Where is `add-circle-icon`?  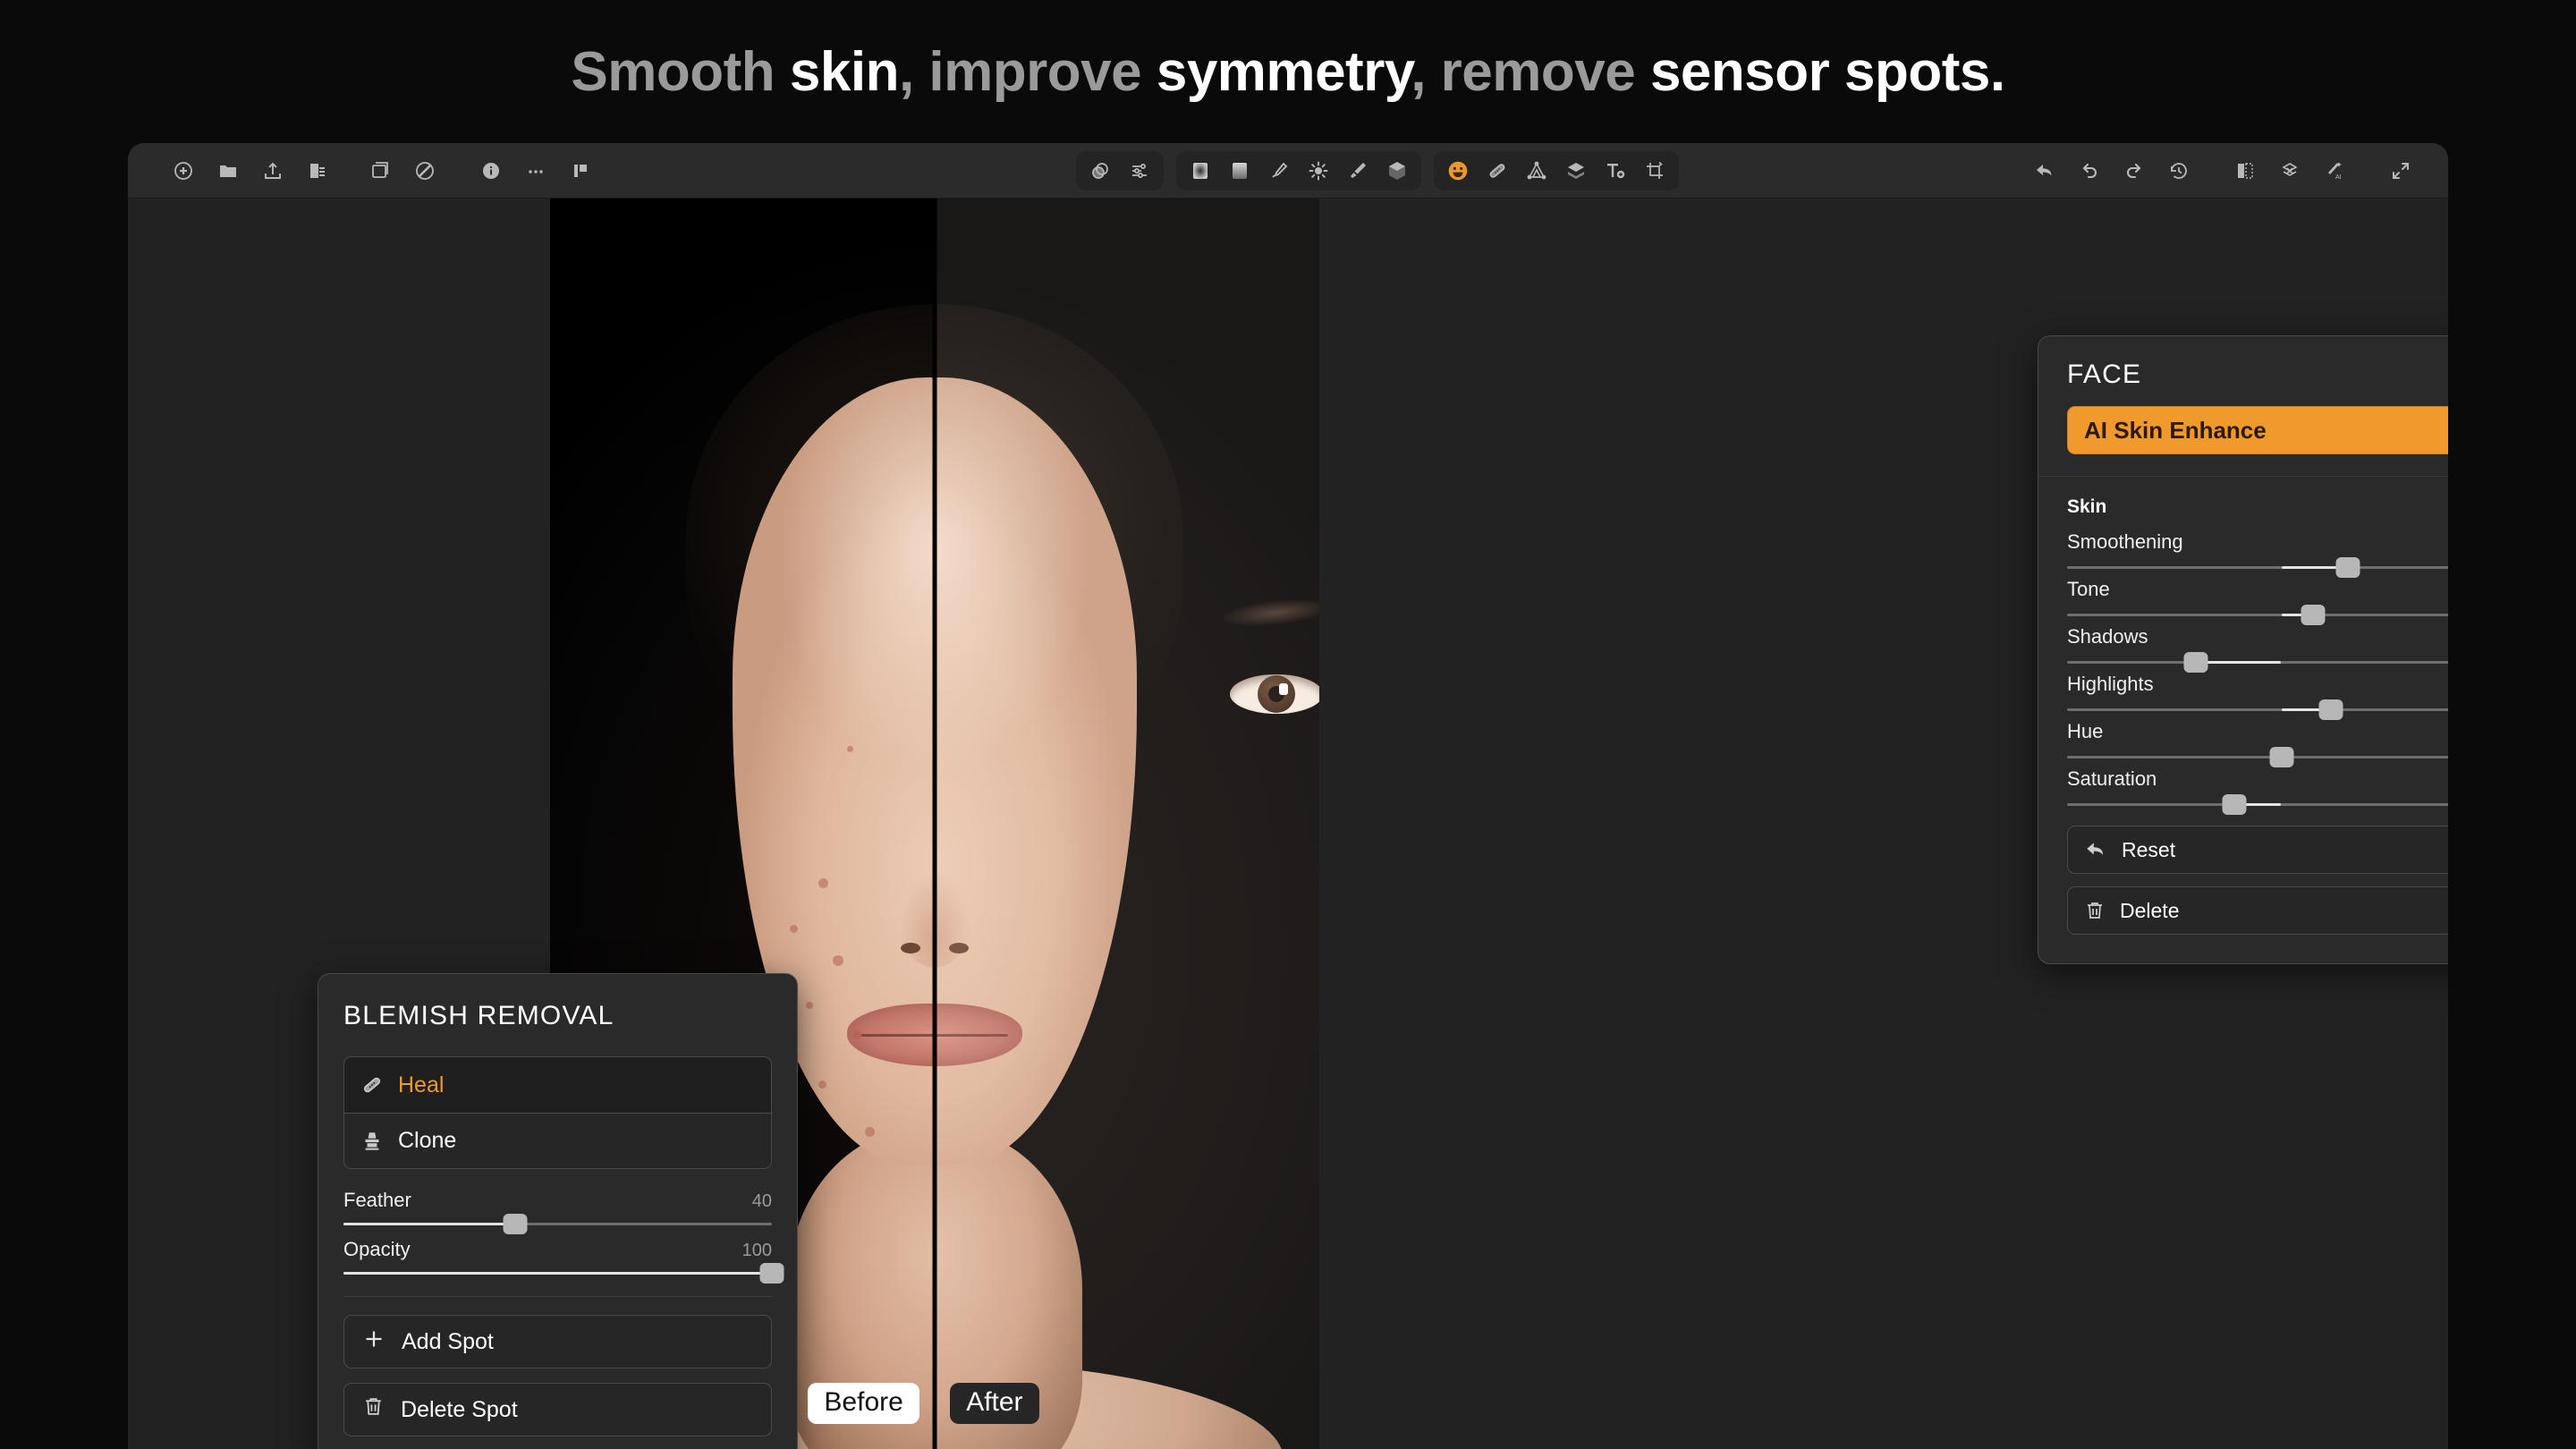 add-circle-icon is located at coordinates (183, 171).